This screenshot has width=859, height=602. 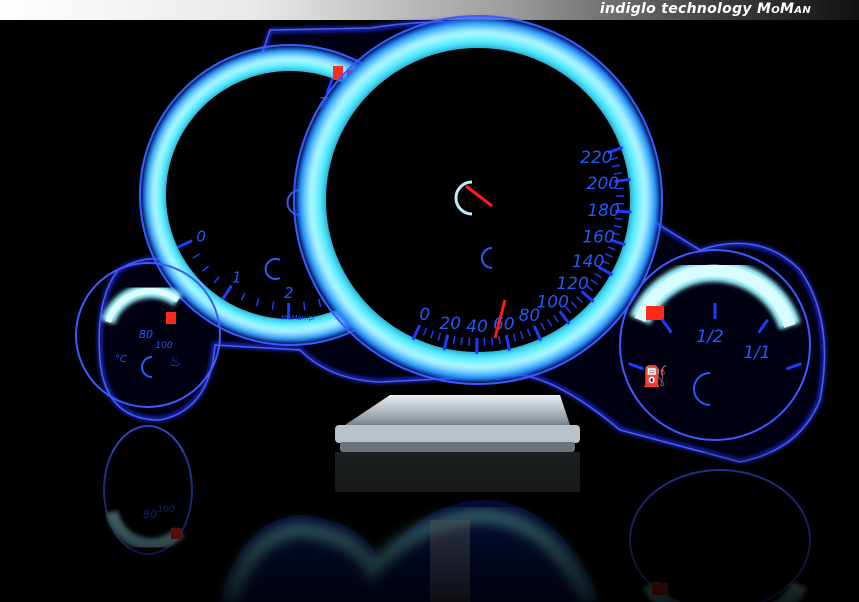 What do you see at coordinates (709, 337) in the screenshot?
I see `fuel-label-half: 1/2` at bounding box center [709, 337].